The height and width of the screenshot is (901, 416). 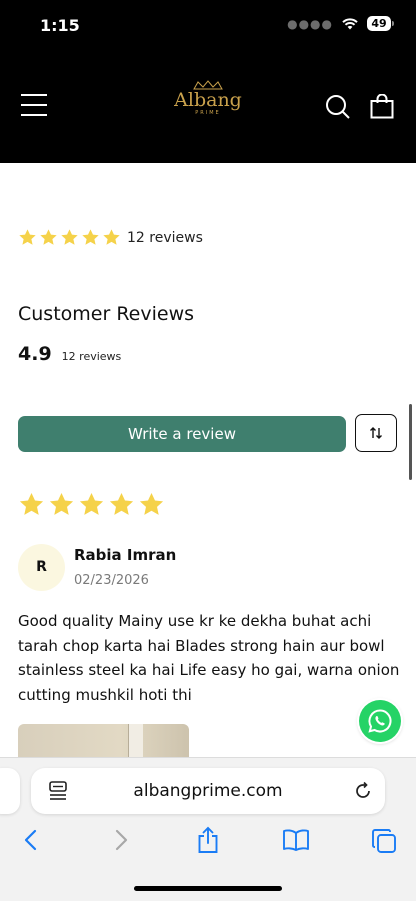 What do you see at coordinates (208, 840) in the screenshot?
I see `share-icon` at bounding box center [208, 840].